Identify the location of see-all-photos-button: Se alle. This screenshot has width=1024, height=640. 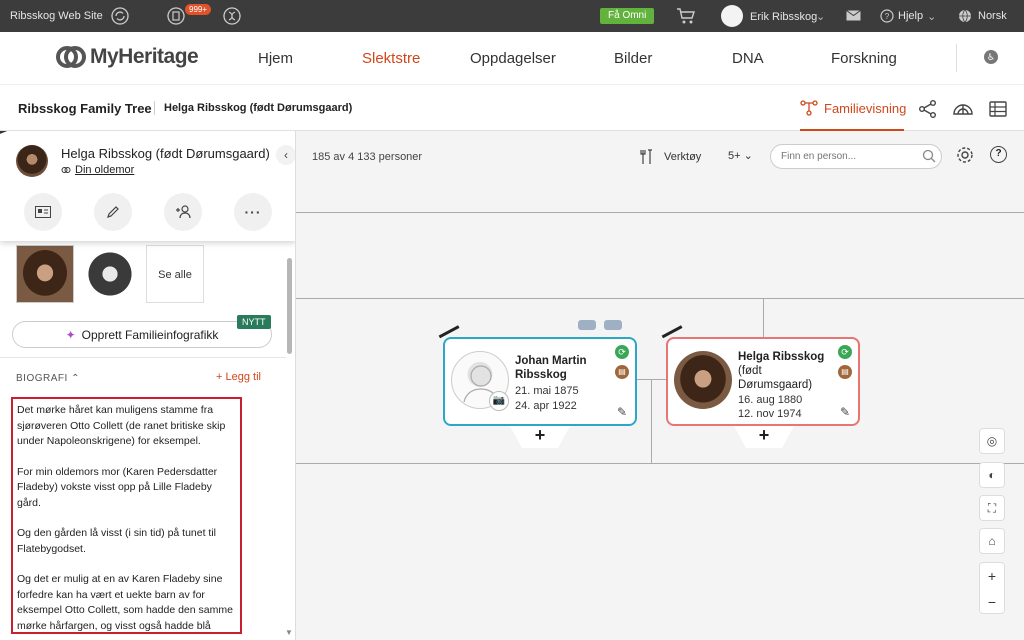
(175, 274).